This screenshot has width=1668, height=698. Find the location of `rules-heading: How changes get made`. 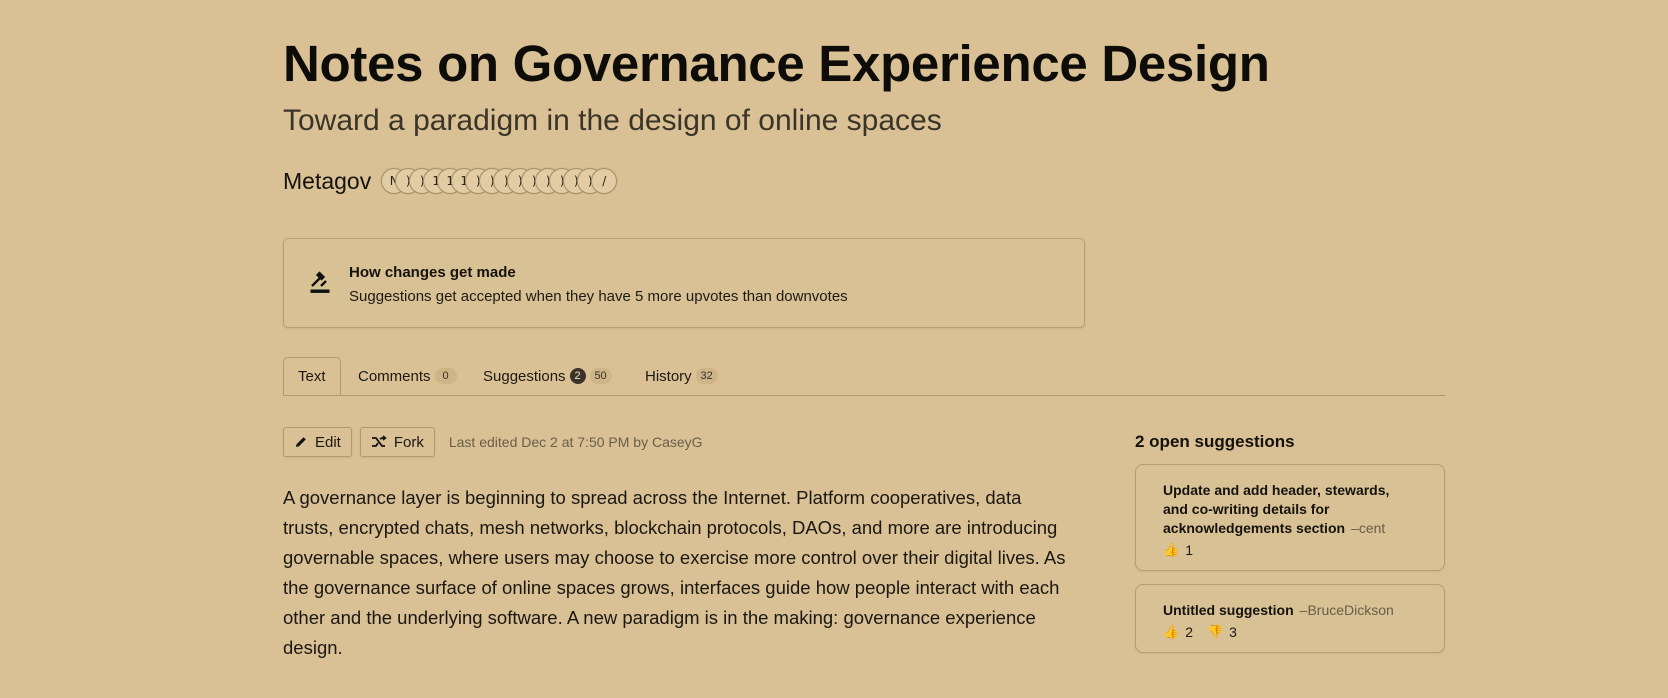

rules-heading: How changes get made is located at coordinates (432, 272).